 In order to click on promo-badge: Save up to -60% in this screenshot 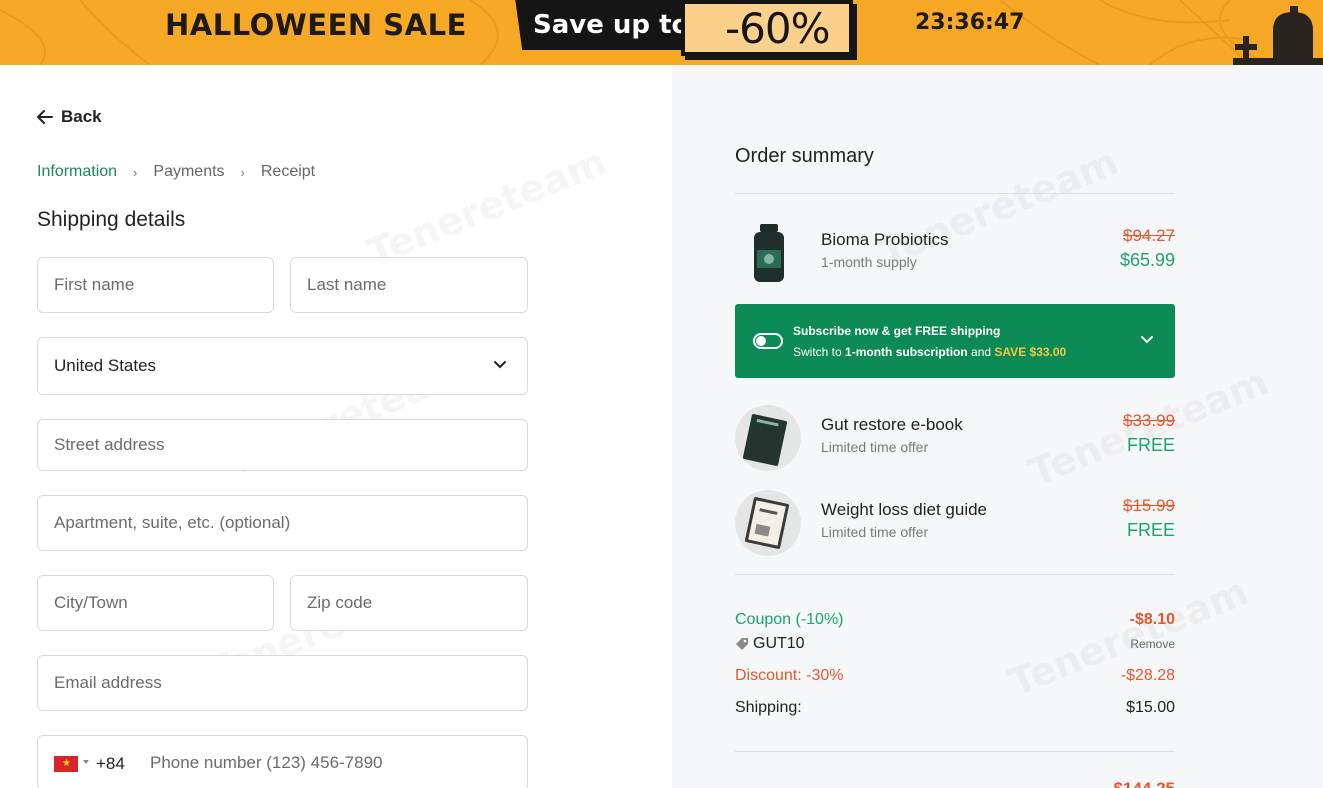, I will do `click(684, 29)`.